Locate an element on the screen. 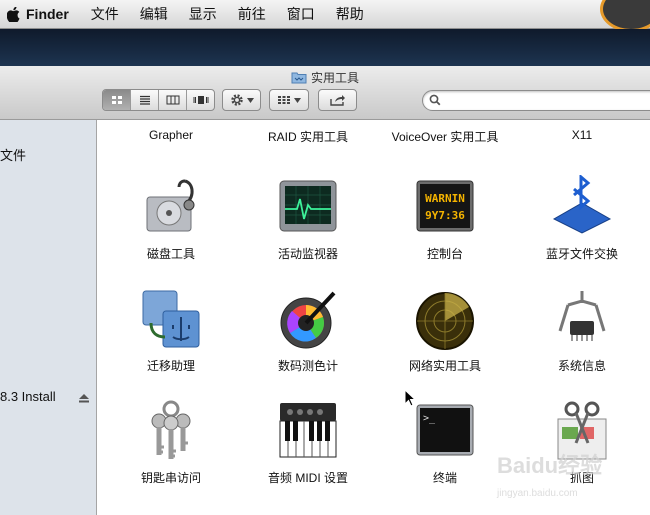 The image size is (650, 515). app-terminal: >_ 终端 is located at coordinates (445, 442).